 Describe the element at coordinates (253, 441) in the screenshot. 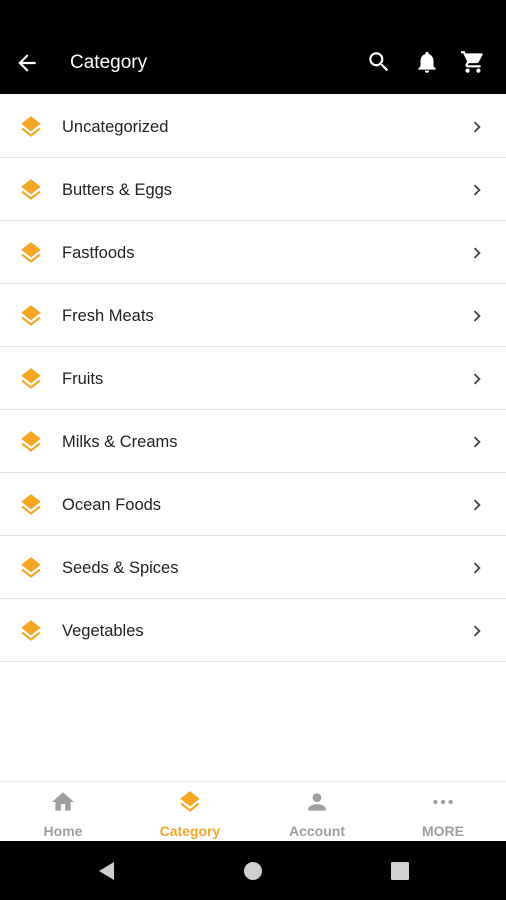

I see `list-item: Milks & Creams` at that location.